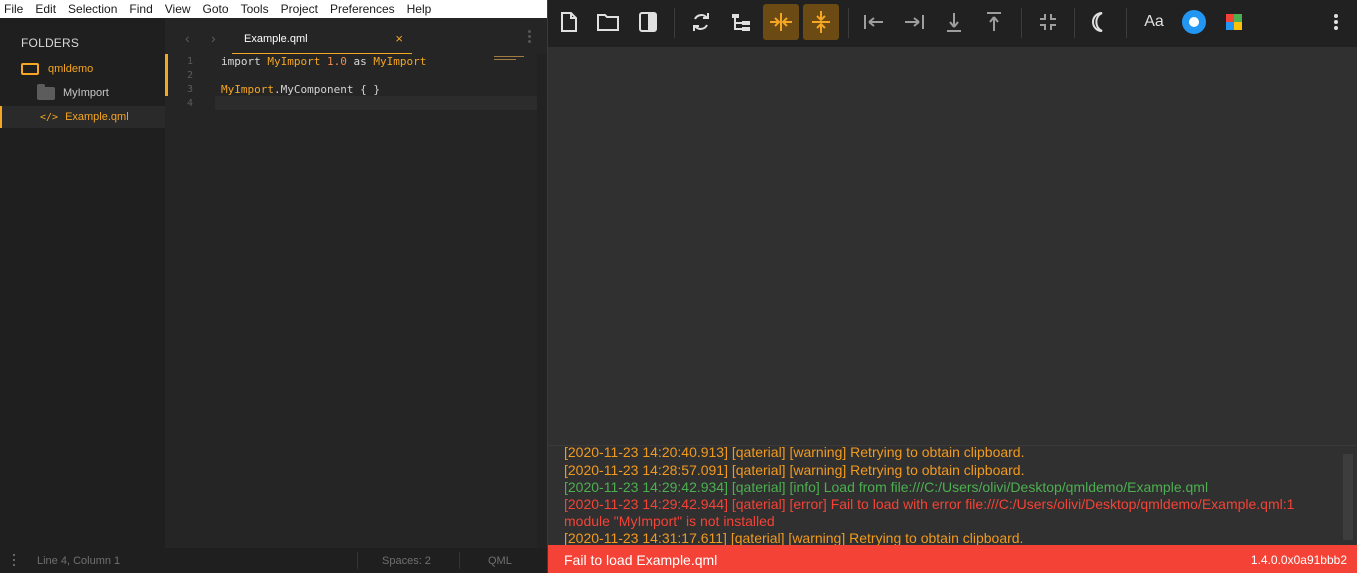 This screenshot has width=1357, height=573. Describe the element at coordinates (1348, 497) in the screenshot. I see `log-scrollbar` at that location.